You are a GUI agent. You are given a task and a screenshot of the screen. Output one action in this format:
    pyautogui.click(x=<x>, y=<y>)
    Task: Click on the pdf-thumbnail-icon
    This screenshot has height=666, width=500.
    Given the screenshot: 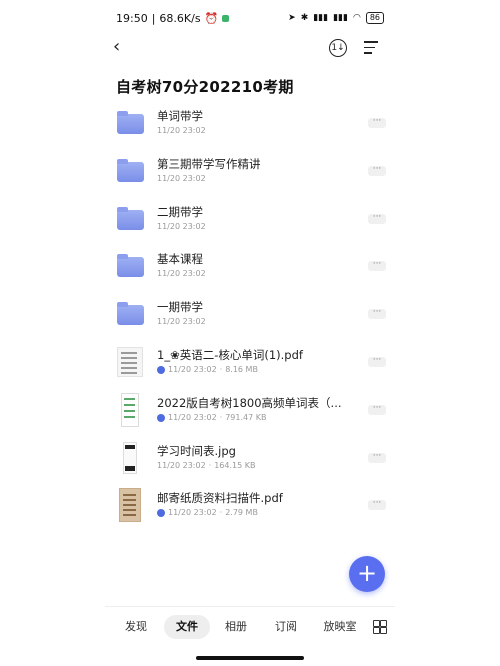 What is the action you would take?
    pyautogui.click(x=130, y=362)
    